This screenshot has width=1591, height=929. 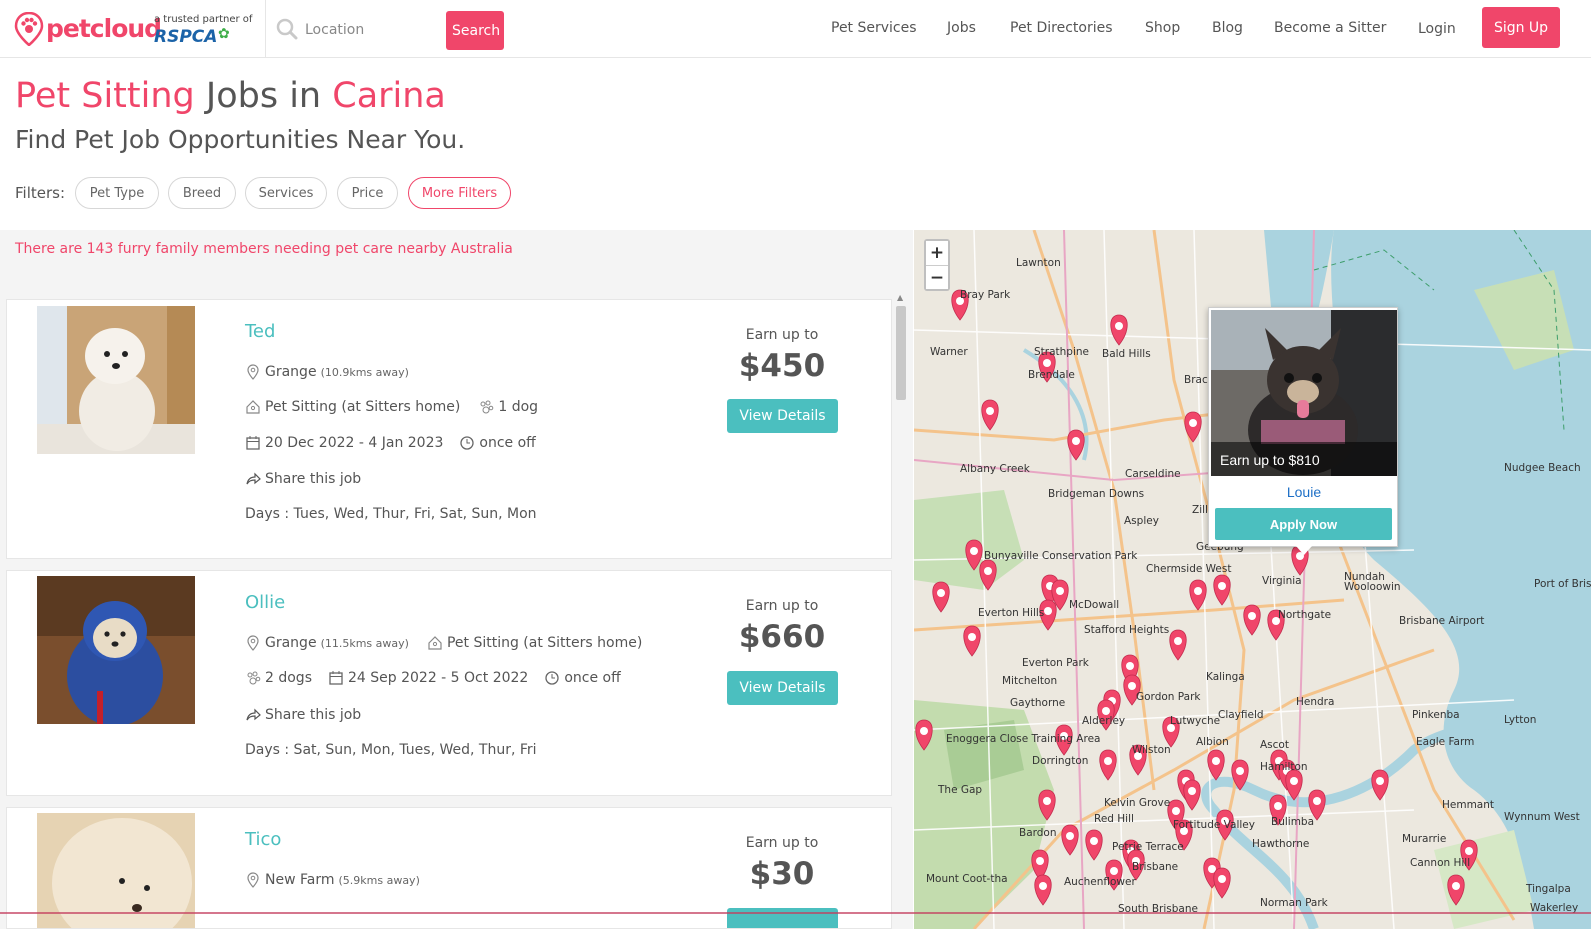 What do you see at coordinates (370, 30) in the screenshot?
I see `location-input` at bounding box center [370, 30].